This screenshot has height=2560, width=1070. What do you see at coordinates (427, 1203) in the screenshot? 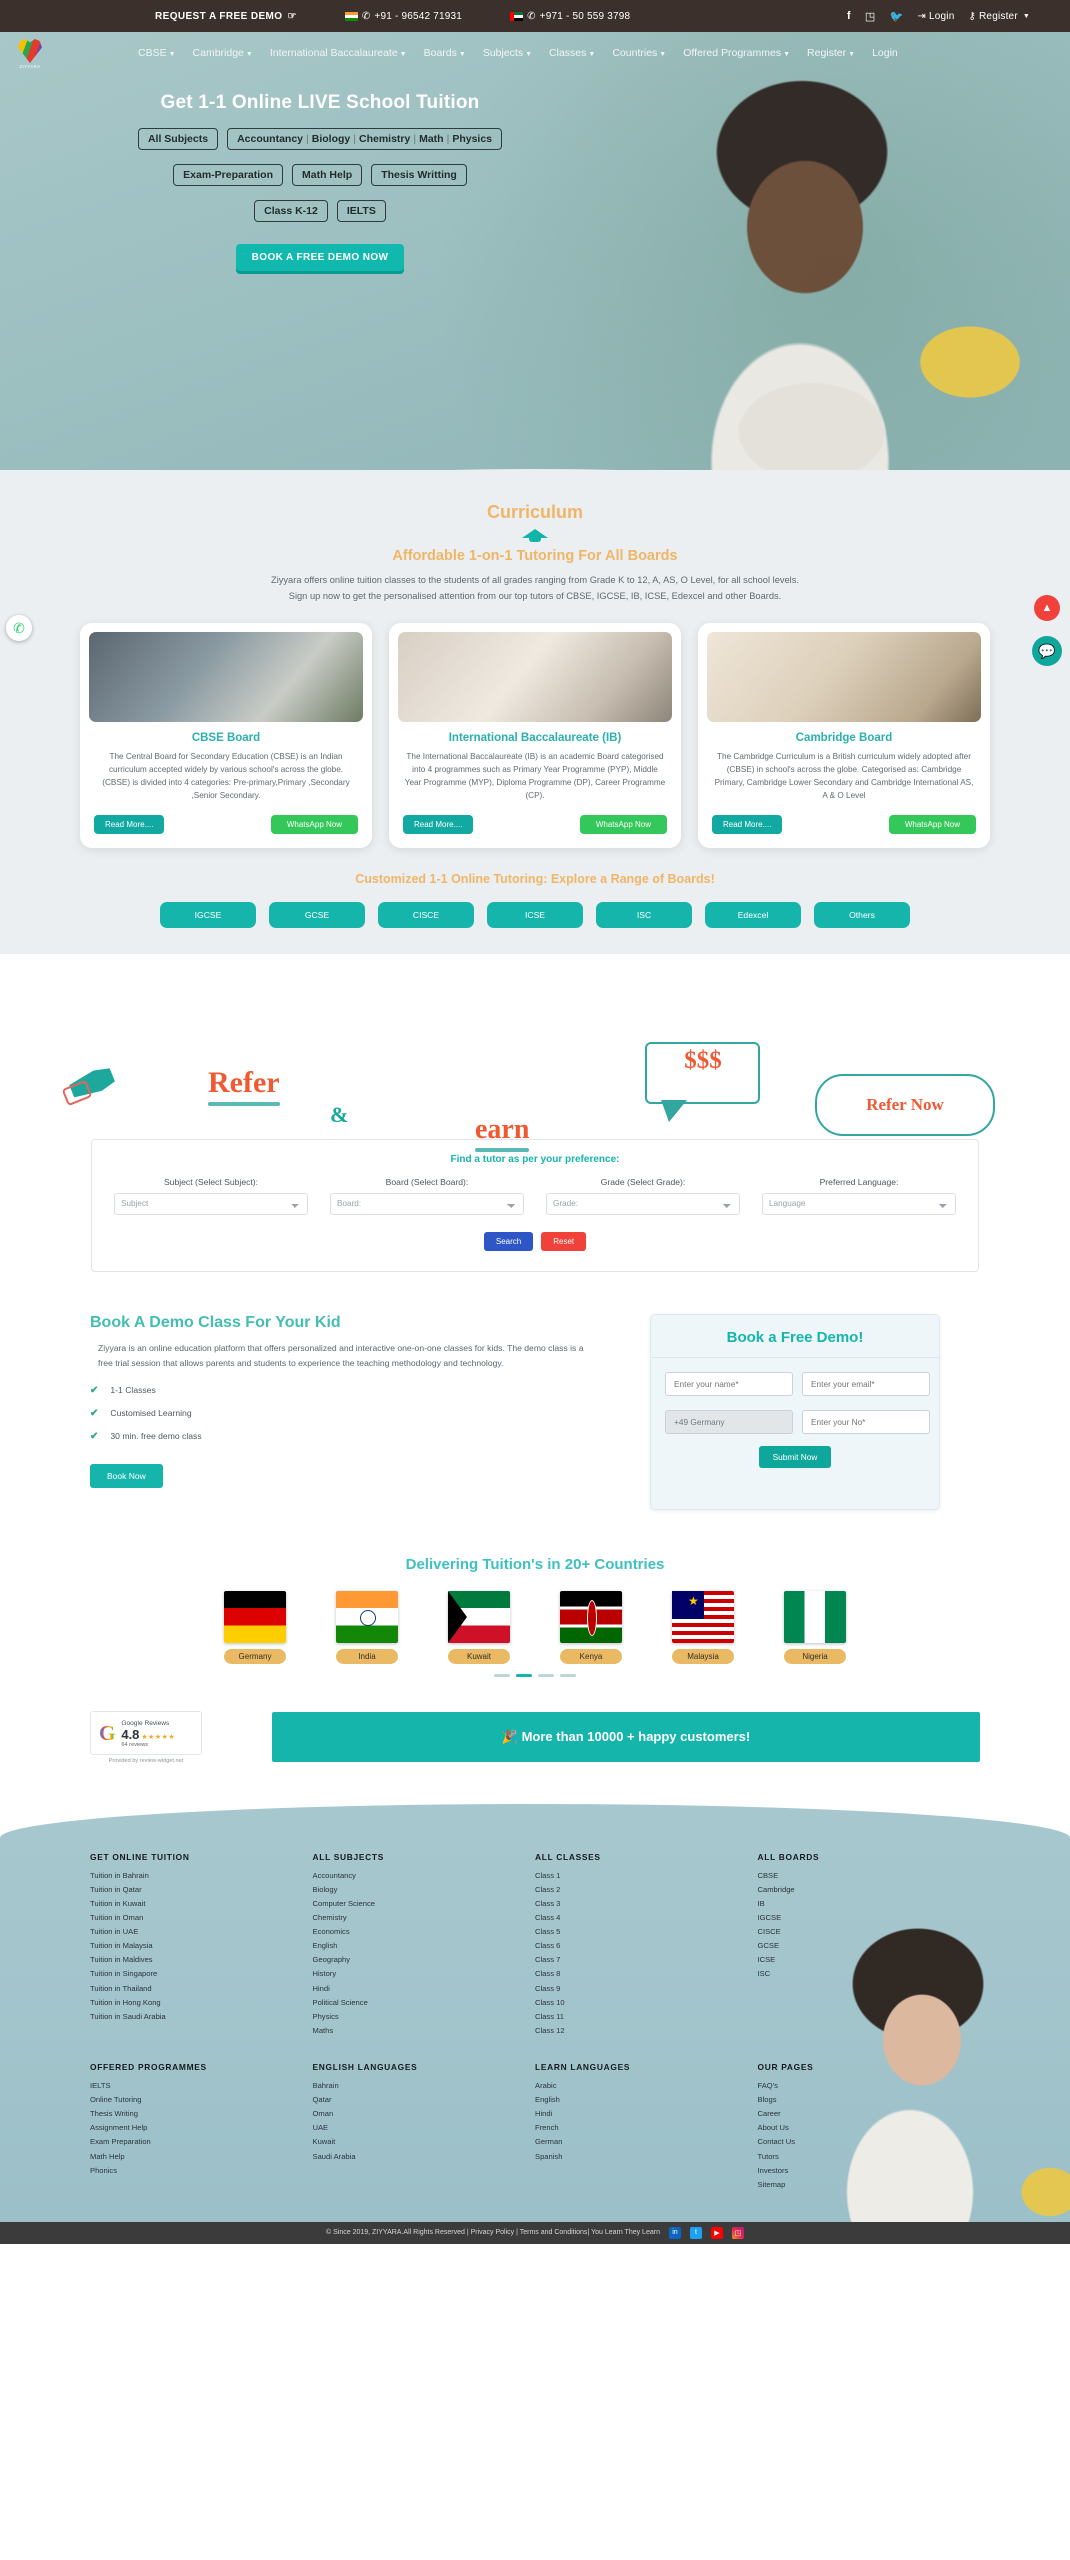
I see `board-select: Board:` at bounding box center [427, 1203].